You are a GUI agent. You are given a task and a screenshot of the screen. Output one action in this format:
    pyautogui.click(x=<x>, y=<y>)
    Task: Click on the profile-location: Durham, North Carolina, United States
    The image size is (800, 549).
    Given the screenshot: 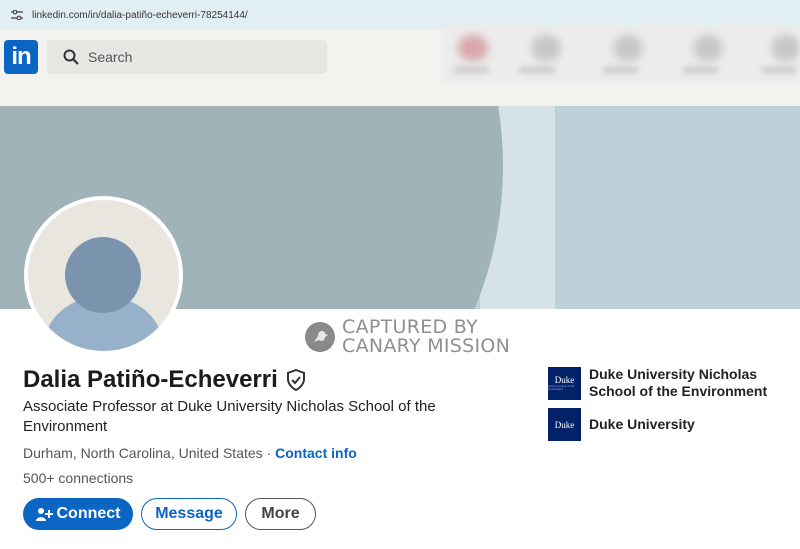 What is the action you would take?
    pyautogui.click(x=143, y=453)
    